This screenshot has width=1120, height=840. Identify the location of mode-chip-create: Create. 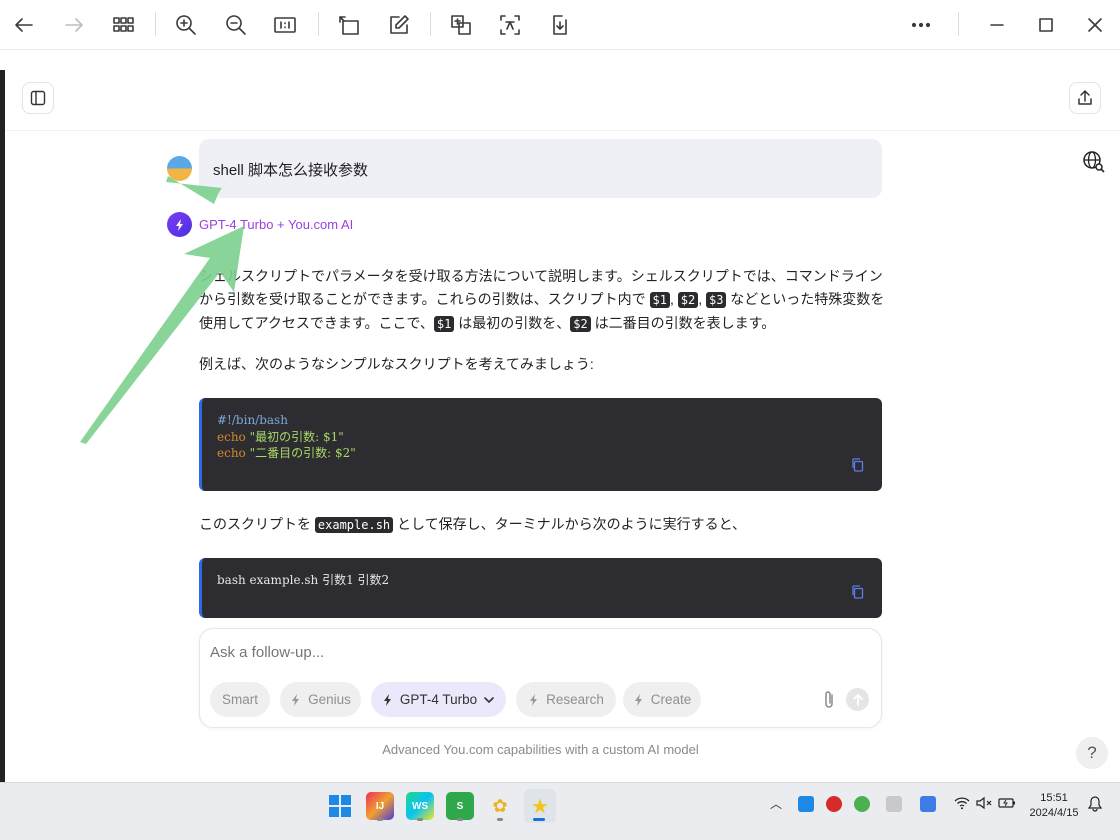
(662, 699).